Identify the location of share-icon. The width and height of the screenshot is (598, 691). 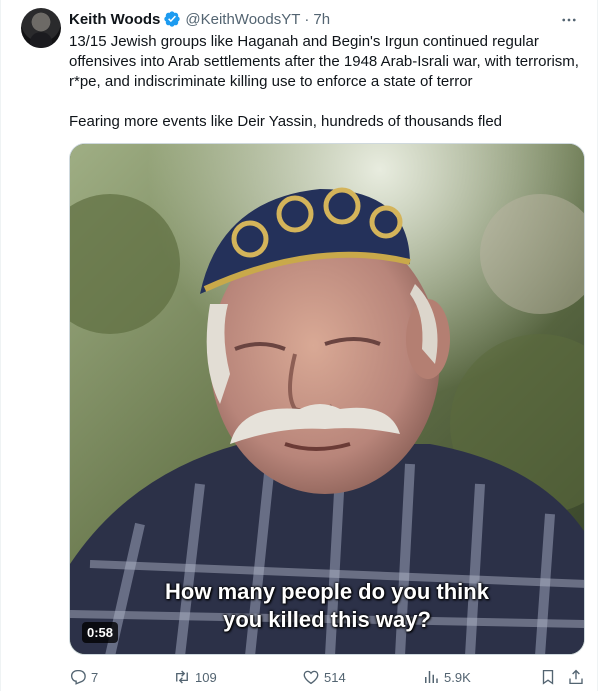
(576, 677).